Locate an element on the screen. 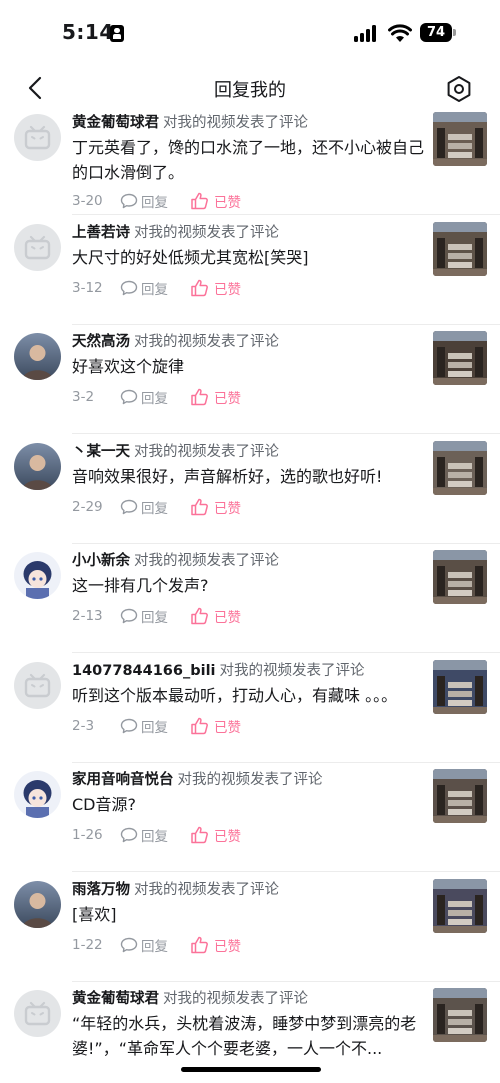 The width and height of the screenshot is (500, 1083). focus-mode-icon is located at coordinates (117, 33).